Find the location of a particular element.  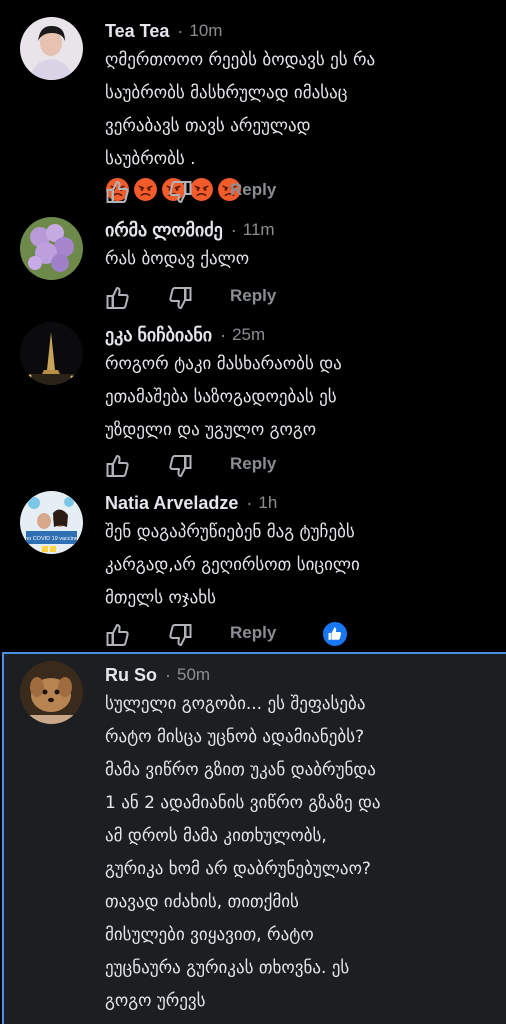

comment-header: ეკა ნიჩბიანი · 25m is located at coordinates (185, 335).